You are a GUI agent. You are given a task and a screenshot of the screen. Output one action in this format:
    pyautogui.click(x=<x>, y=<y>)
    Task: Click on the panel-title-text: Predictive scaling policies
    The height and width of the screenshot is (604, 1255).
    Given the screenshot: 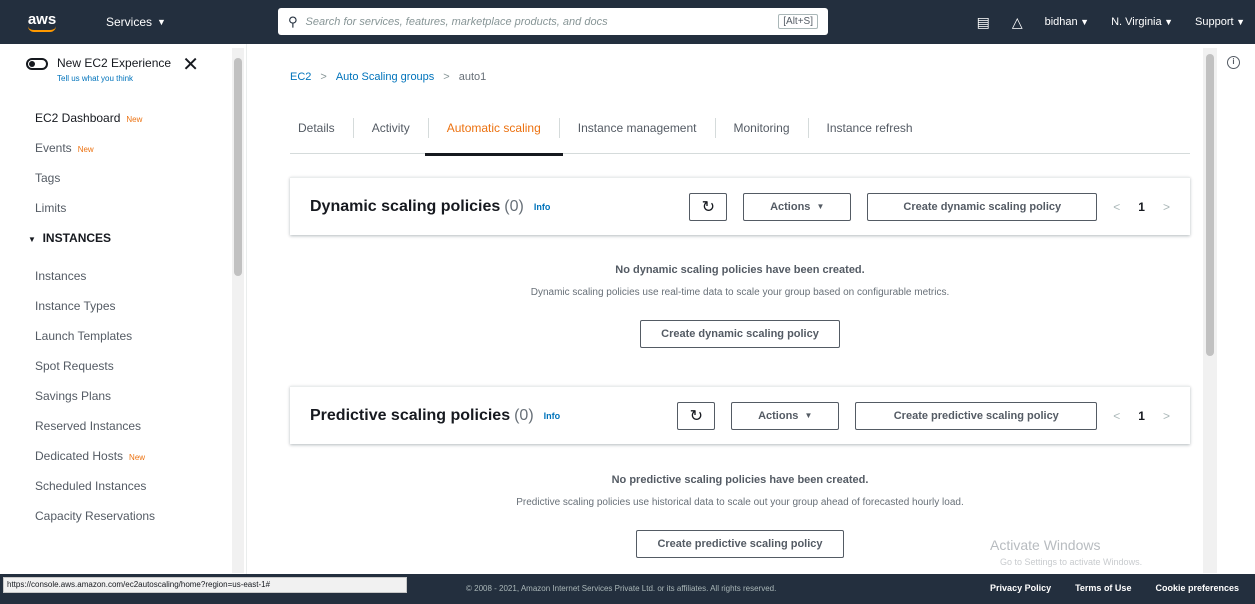 What is the action you would take?
    pyautogui.click(x=410, y=415)
    